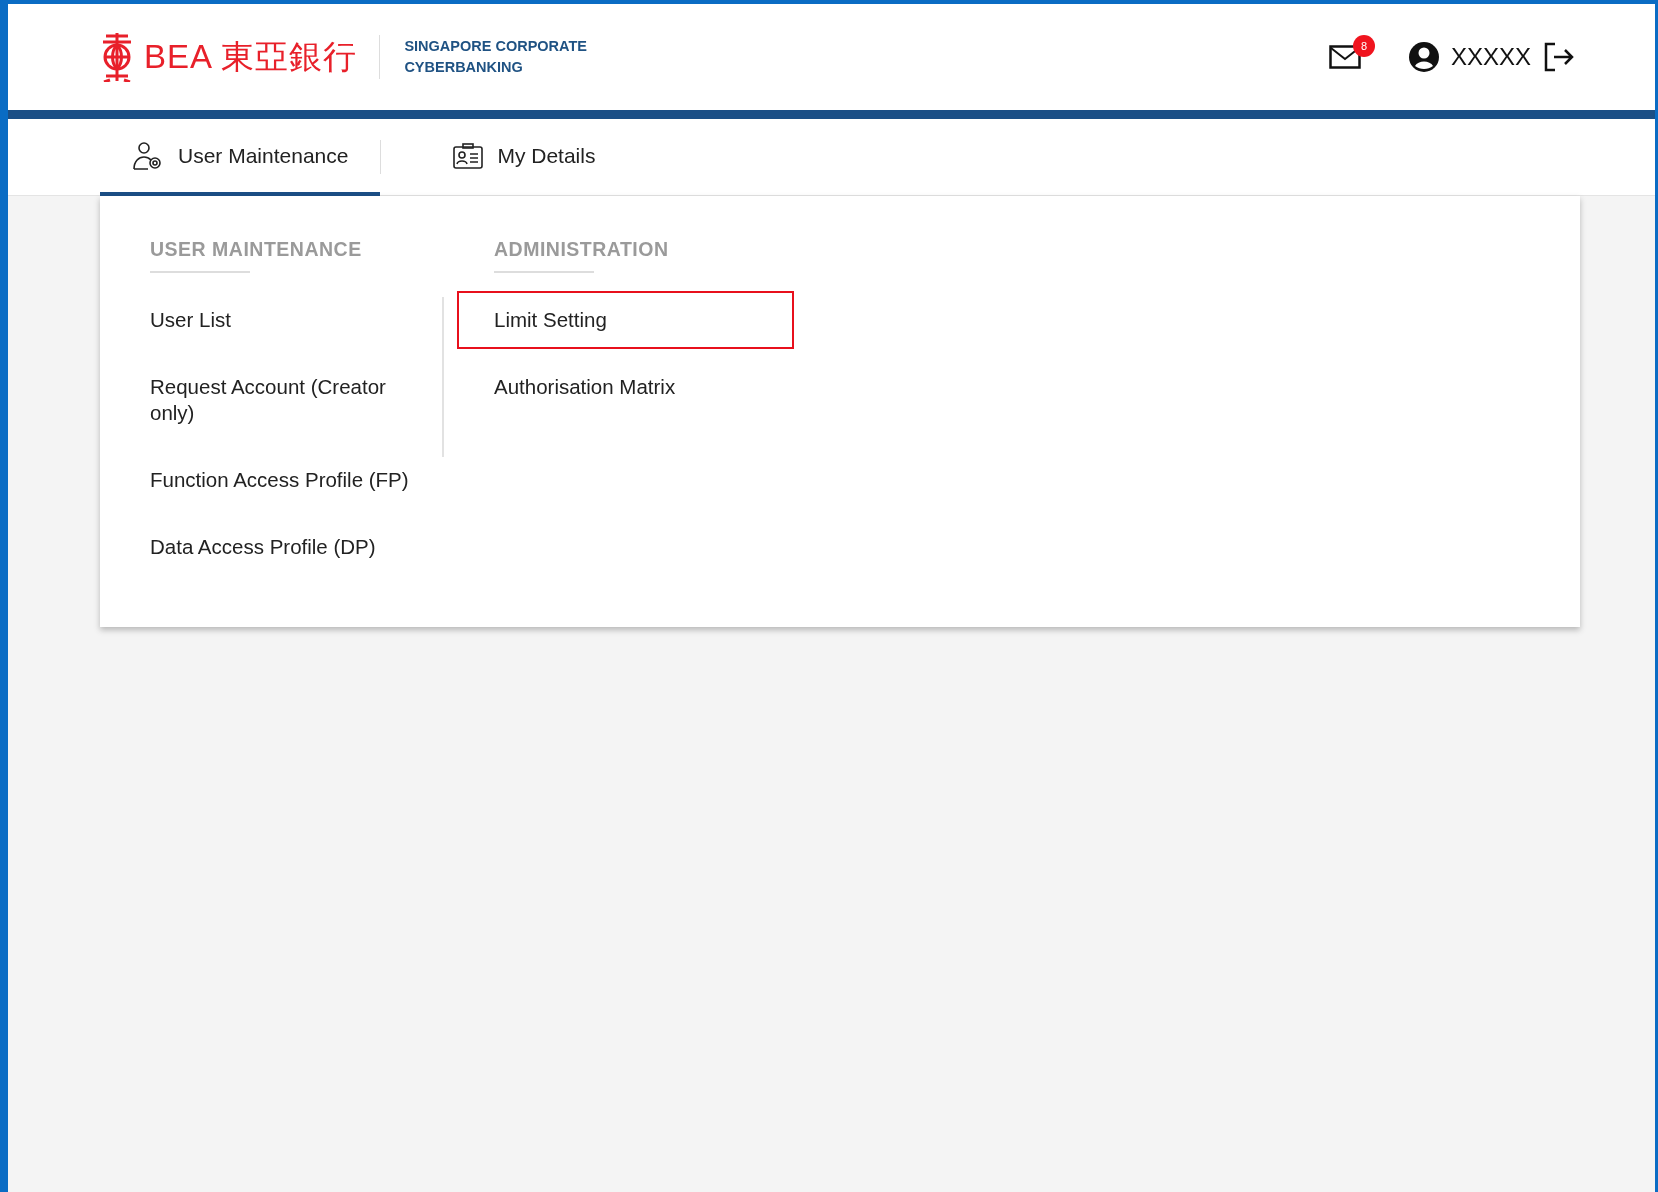 The height and width of the screenshot is (1192, 1658). I want to click on logo-emblem-icon, so click(117, 57).